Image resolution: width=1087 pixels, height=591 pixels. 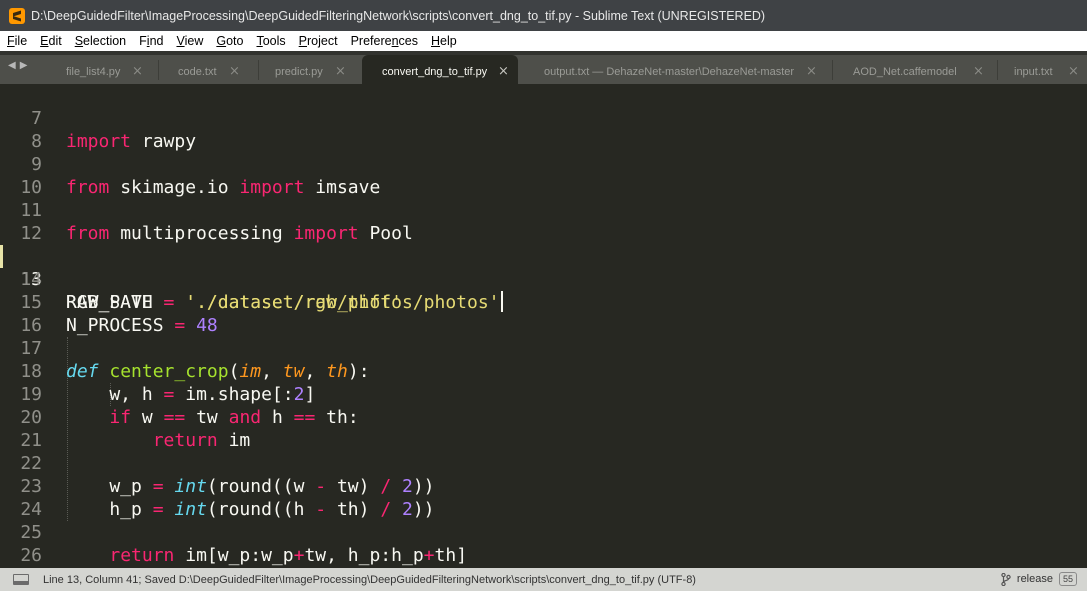 I want to click on code-line: 7 import rawpy, so click(x=543, y=118).